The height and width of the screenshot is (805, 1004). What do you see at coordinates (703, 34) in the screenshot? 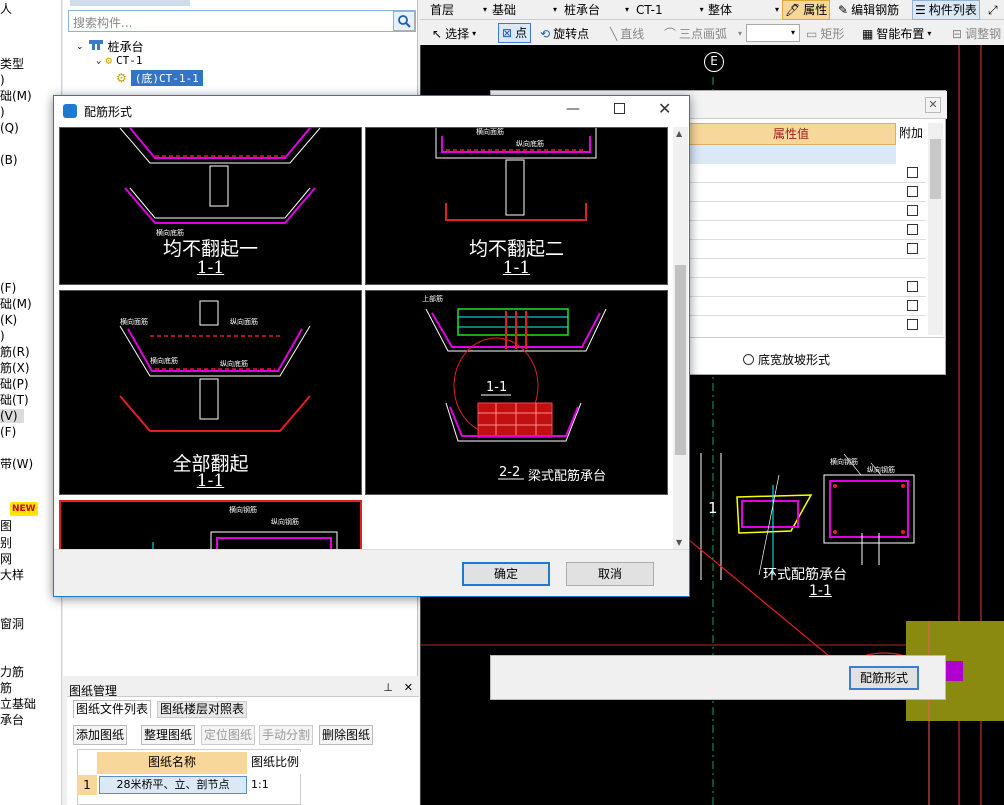
I see `arc-tool: ⌒ 三点画弧 ▾` at bounding box center [703, 34].